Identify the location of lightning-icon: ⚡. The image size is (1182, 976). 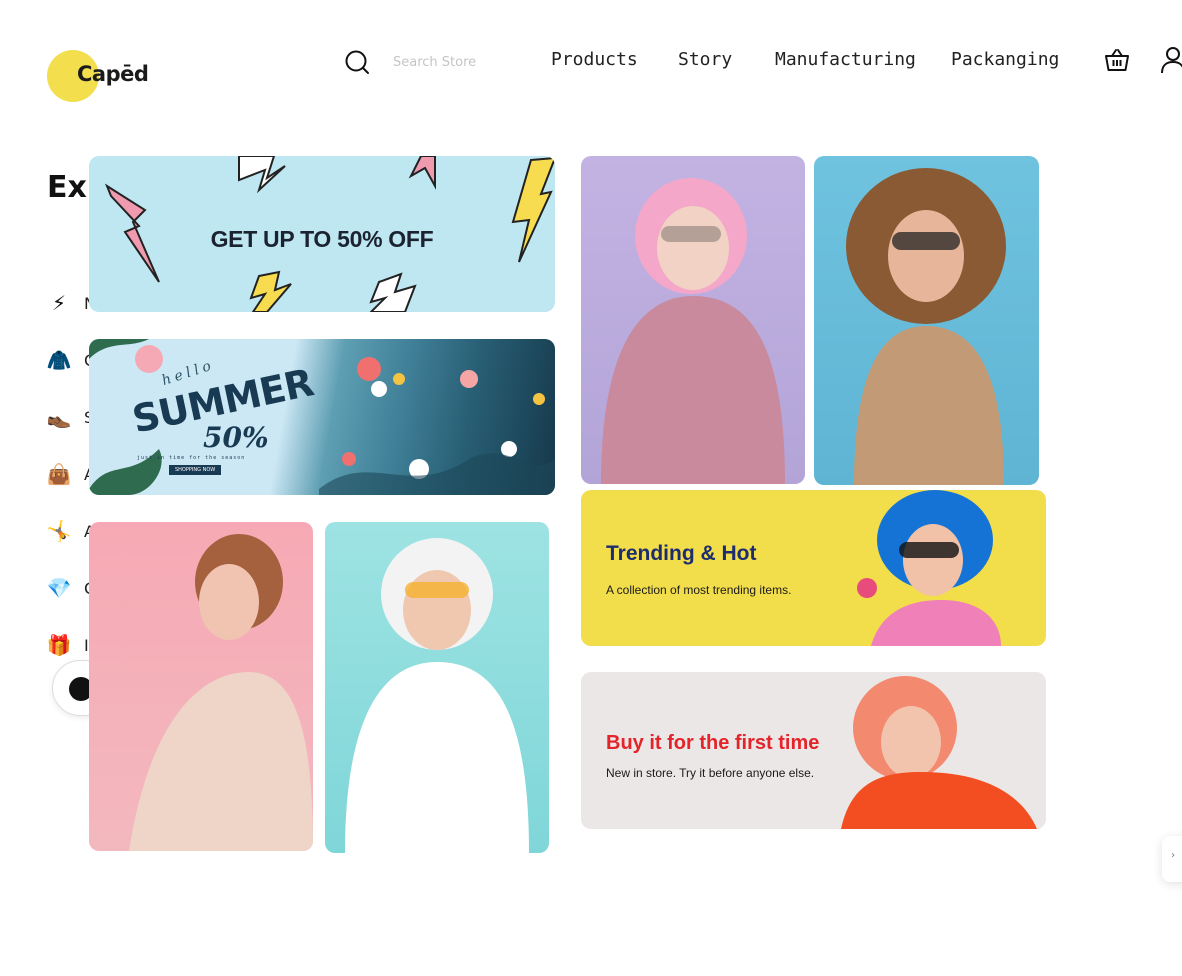
(59, 303).